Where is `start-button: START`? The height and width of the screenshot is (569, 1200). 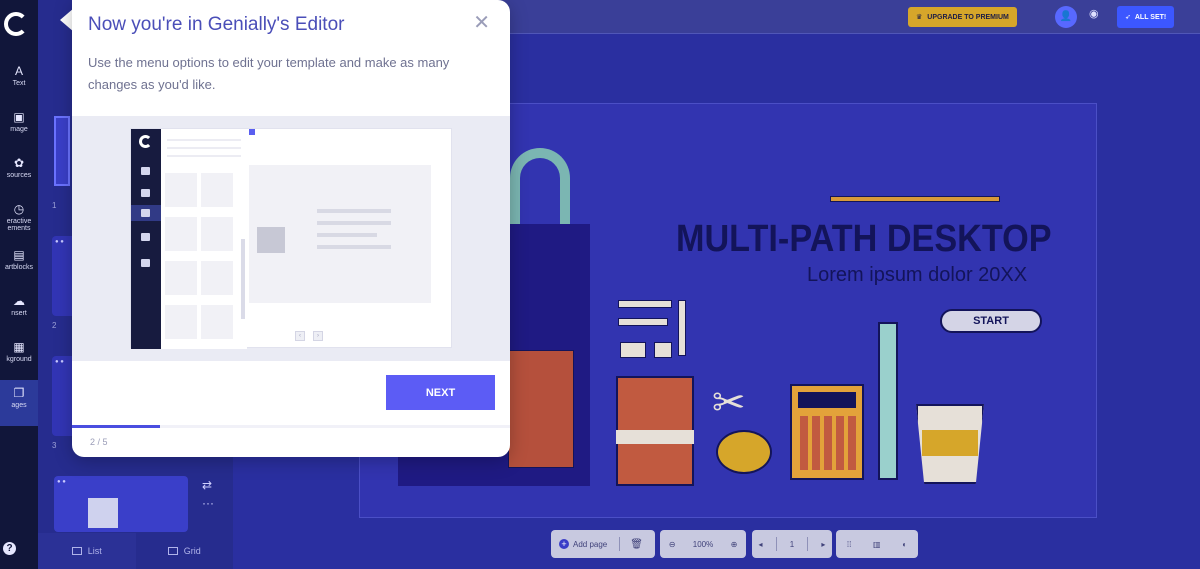
start-button: START is located at coordinates (991, 321).